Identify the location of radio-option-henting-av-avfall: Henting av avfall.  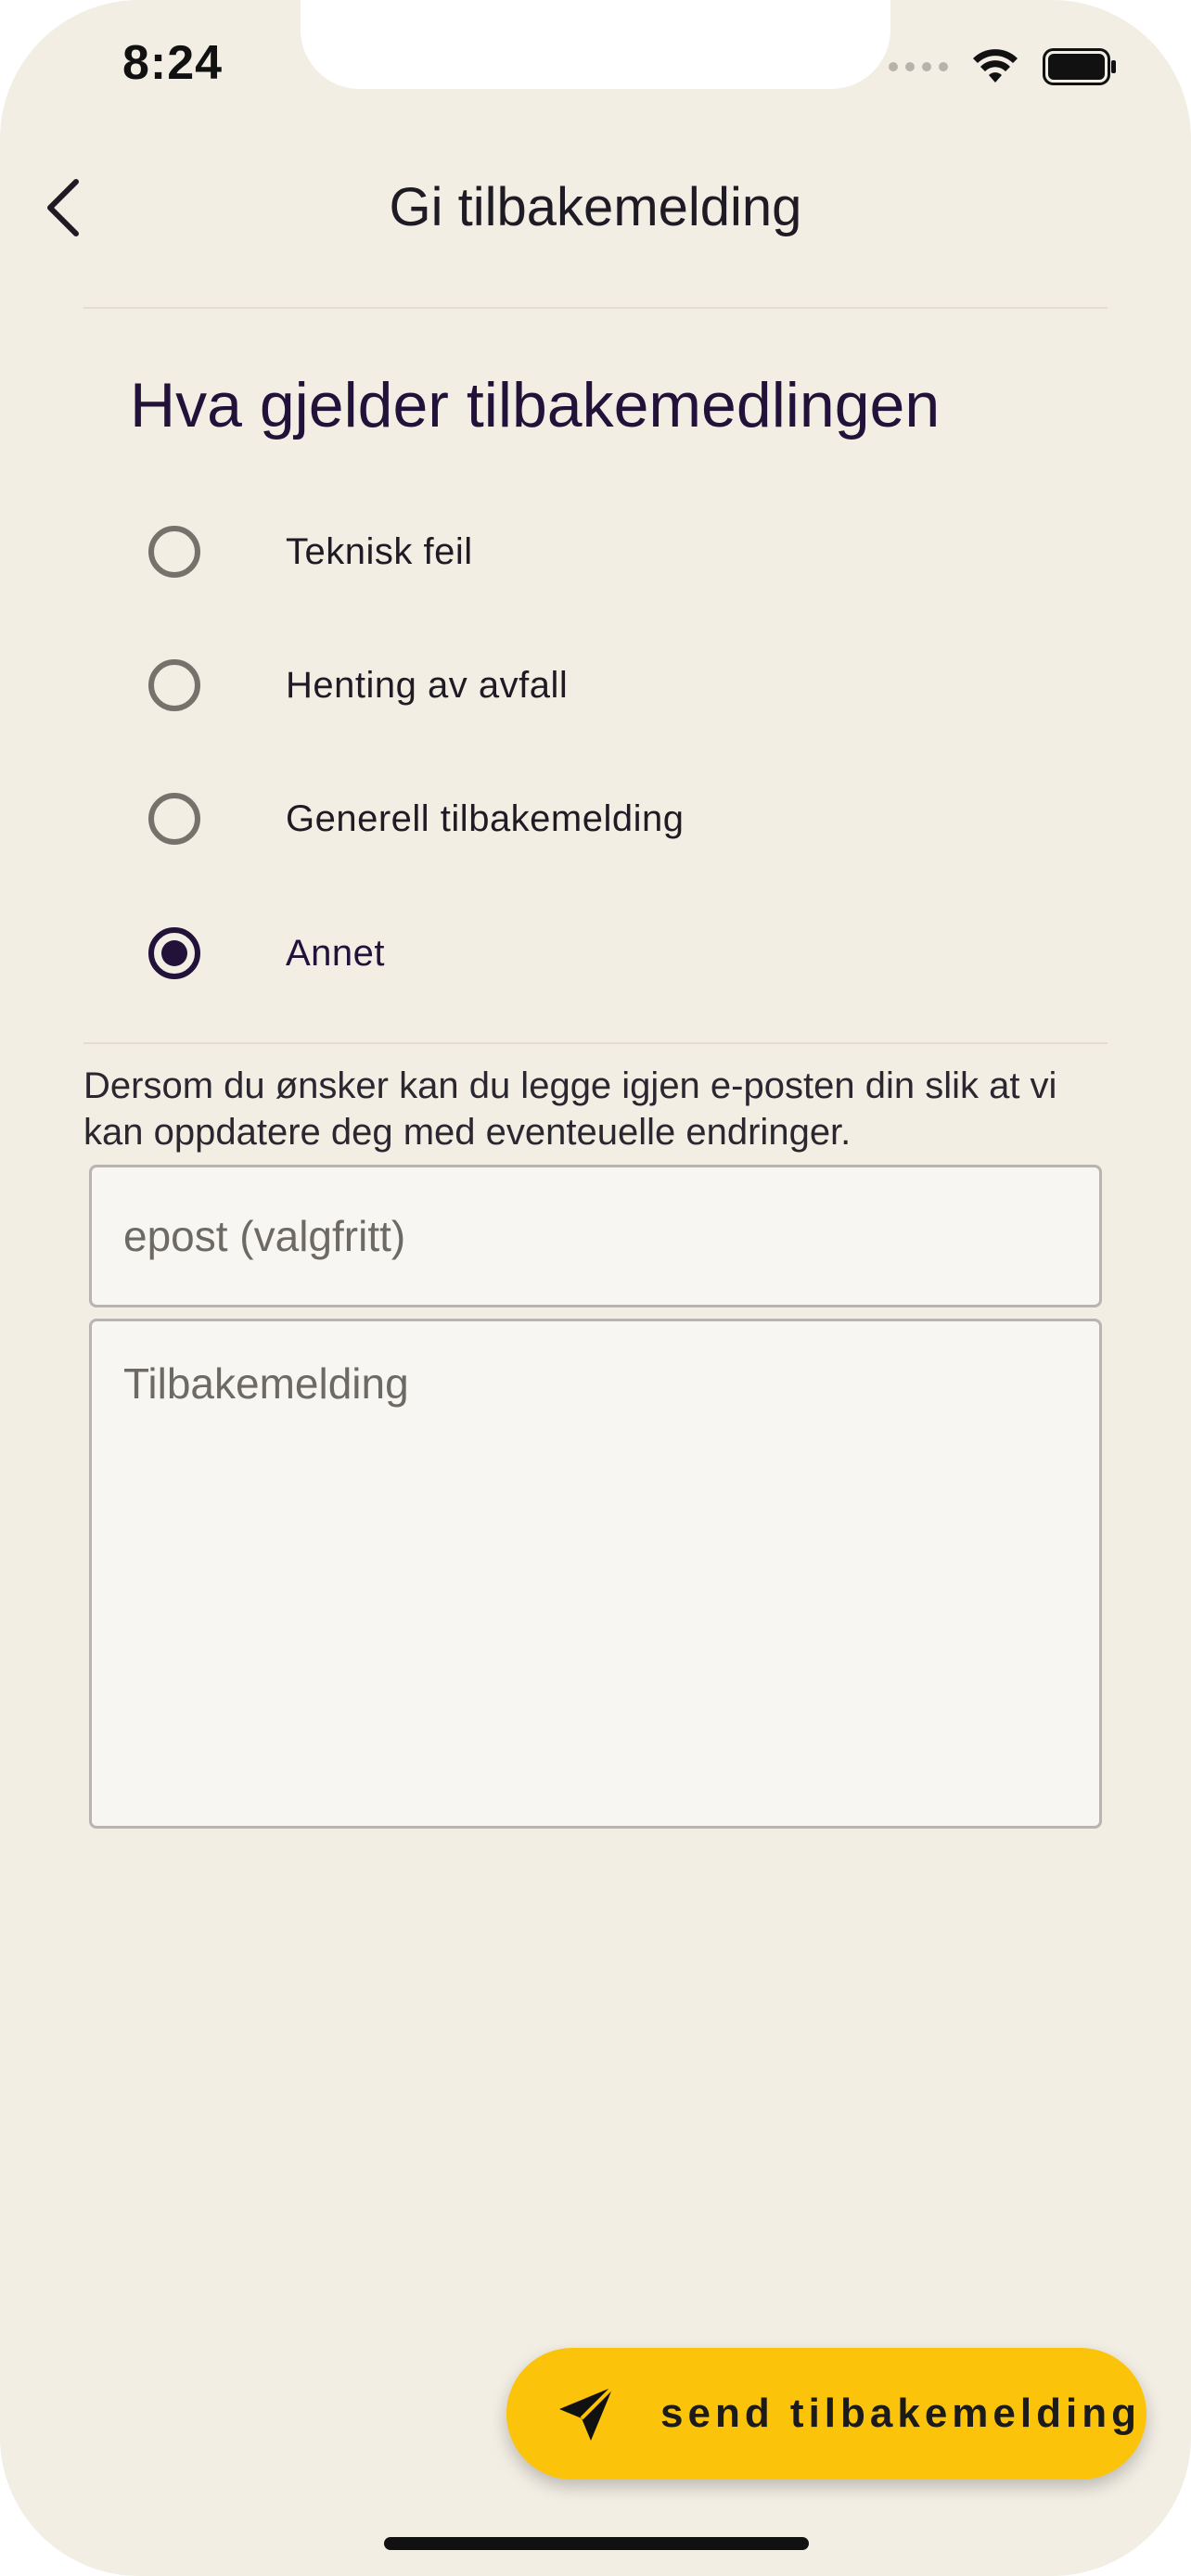
(565, 685).